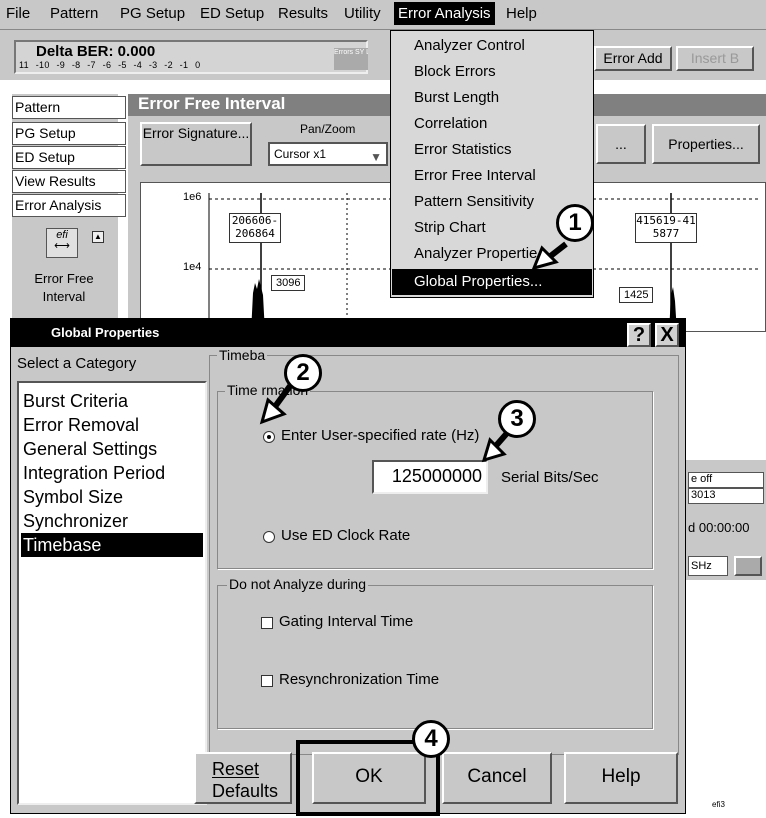 Image resolution: width=766 pixels, height=818 pixels. I want to click on double-arrow-icon: ⟷, so click(62, 246).